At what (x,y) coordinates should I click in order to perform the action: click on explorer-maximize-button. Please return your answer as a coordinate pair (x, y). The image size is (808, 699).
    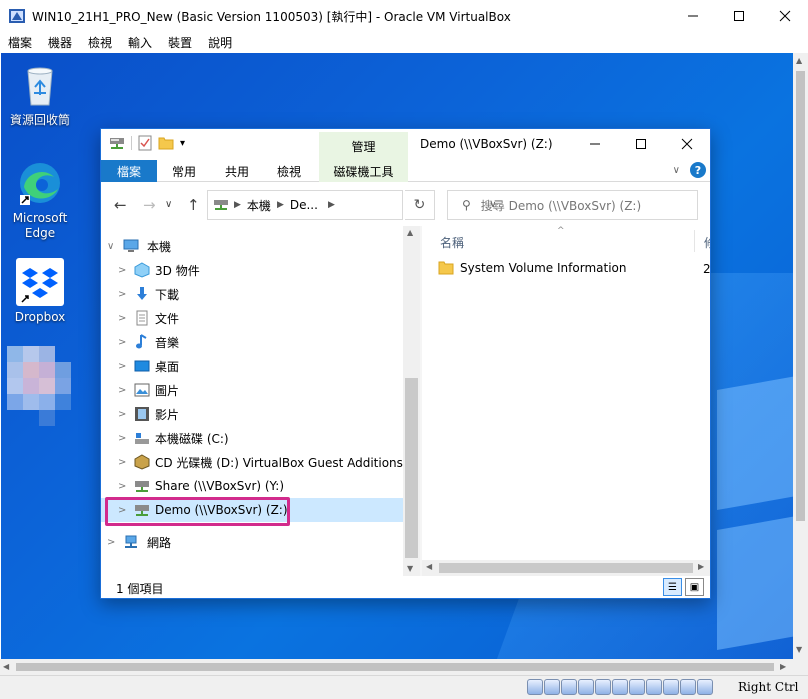
    Looking at the image, I should click on (641, 144).